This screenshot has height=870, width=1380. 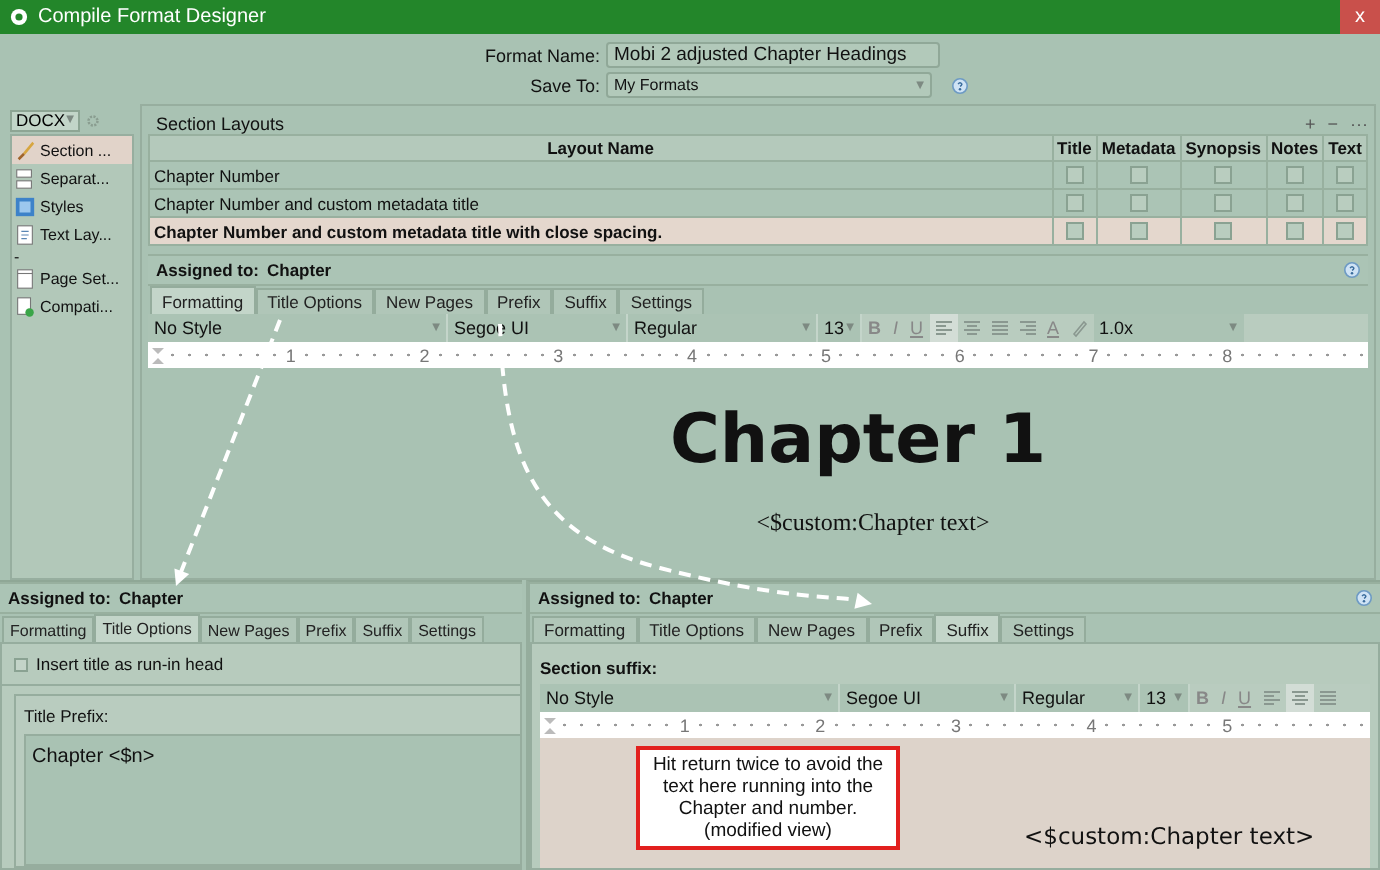 What do you see at coordinates (959, 355) in the screenshot?
I see `ruler-number: 6` at bounding box center [959, 355].